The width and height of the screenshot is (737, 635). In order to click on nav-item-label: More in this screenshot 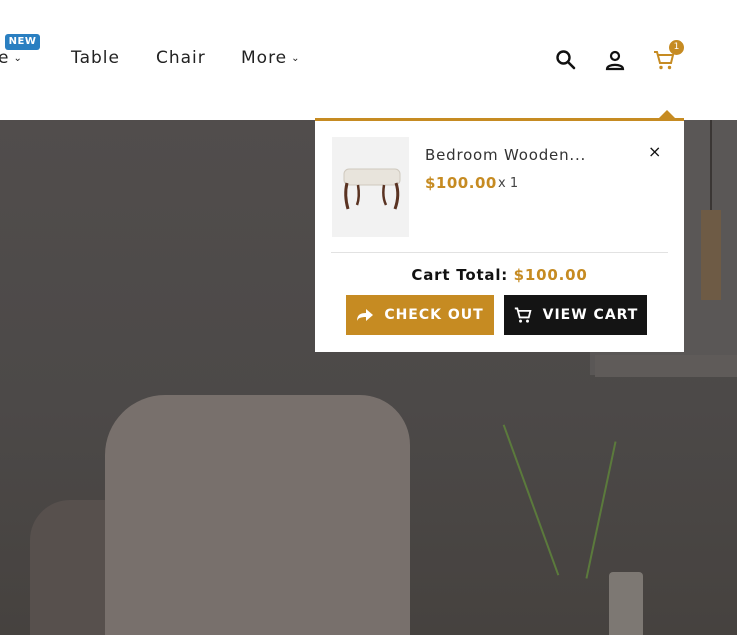, I will do `click(264, 58)`.